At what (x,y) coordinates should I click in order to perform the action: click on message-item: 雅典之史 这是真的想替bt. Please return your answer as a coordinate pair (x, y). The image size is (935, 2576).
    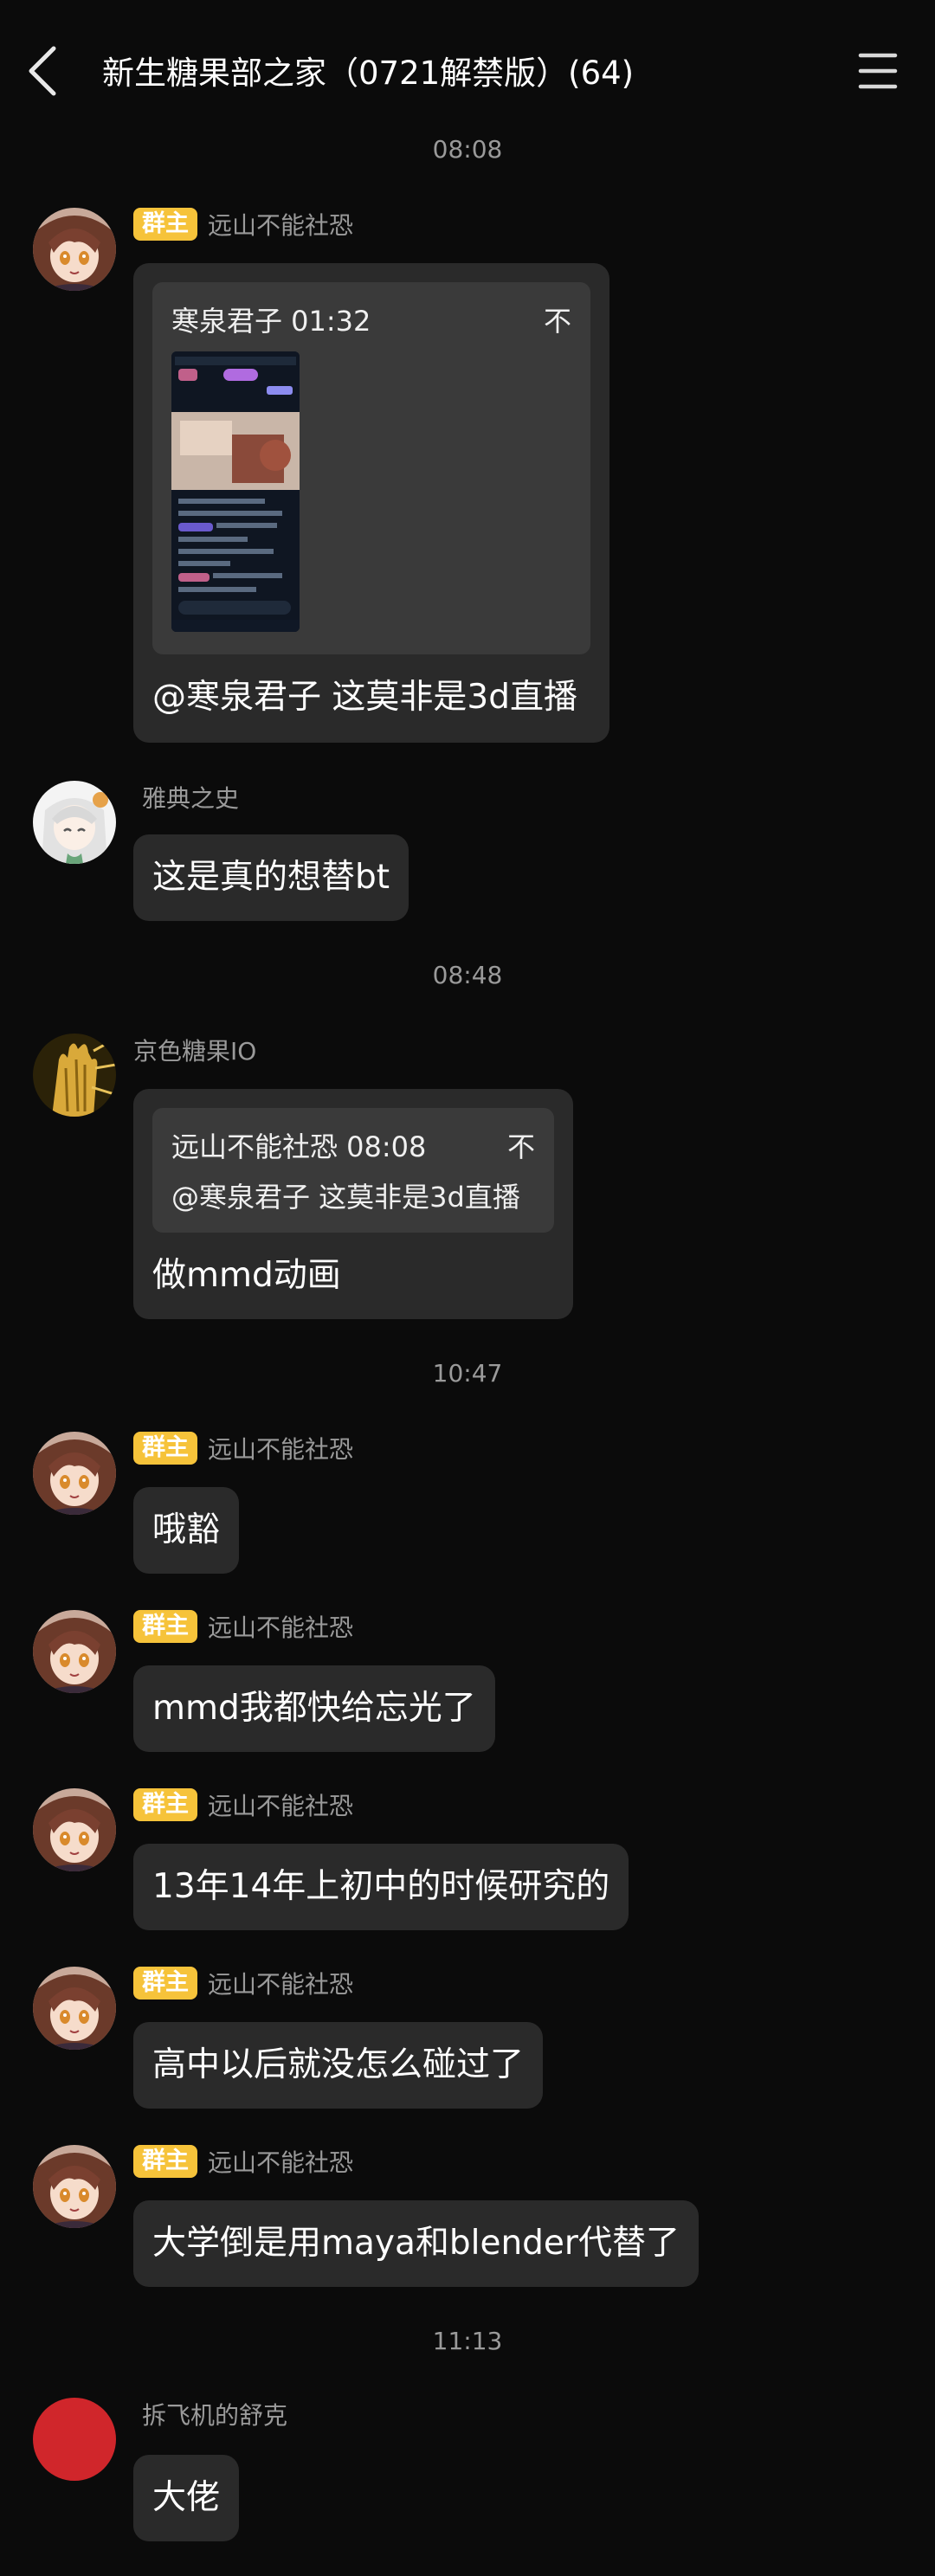
    Looking at the image, I should click on (467, 852).